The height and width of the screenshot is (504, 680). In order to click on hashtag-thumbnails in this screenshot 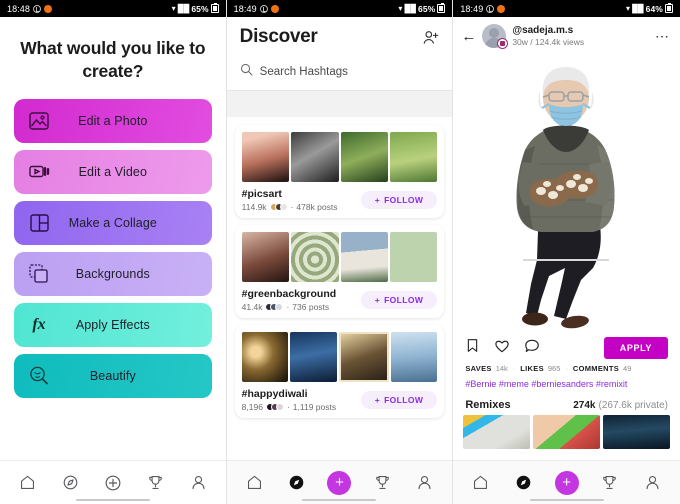, I will do `click(339, 257)`.